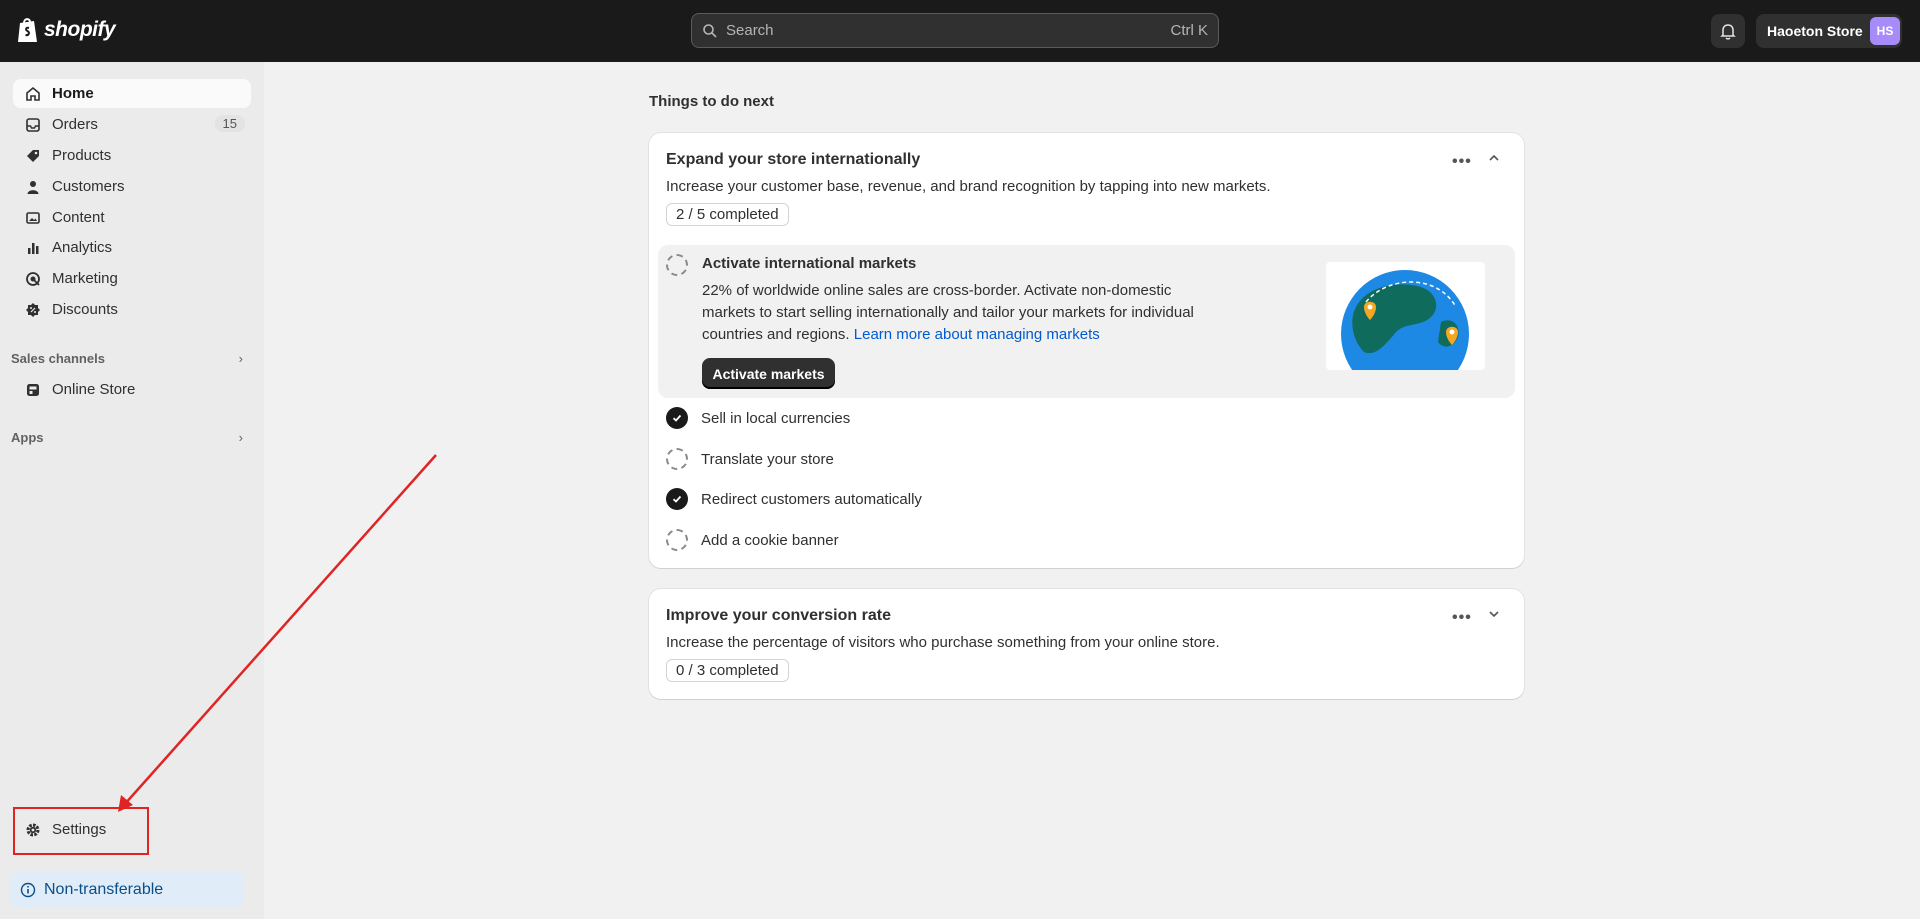 Image resolution: width=1920 pixels, height=919 pixels. What do you see at coordinates (132, 309) in the screenshot?
I see `sidebar-item-discounts: Discounts` at bounding box center [132, 309].